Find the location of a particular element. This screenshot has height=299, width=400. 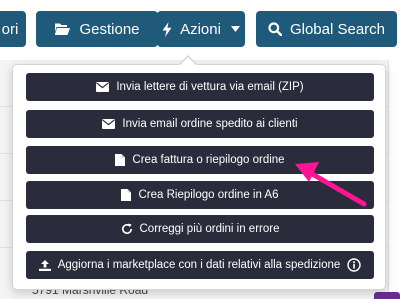

dropdown-pointer-inner is located at coordinates (188, 61).